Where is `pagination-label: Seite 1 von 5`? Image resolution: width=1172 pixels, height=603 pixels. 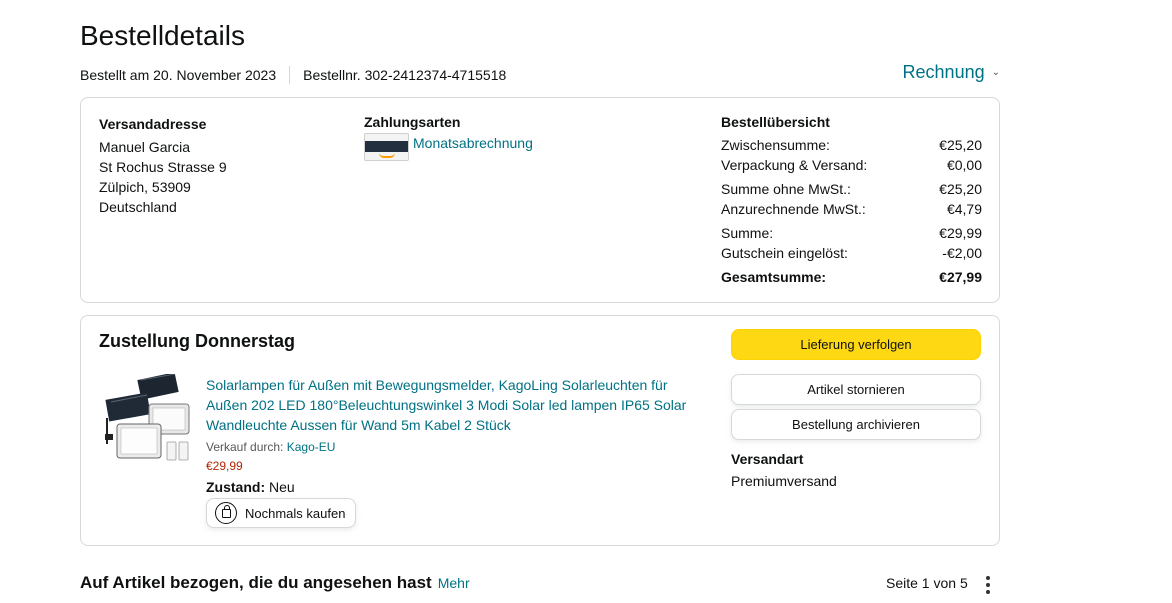 pagination-label: Seite 1 von 5 is located at coordinates (927, 583).